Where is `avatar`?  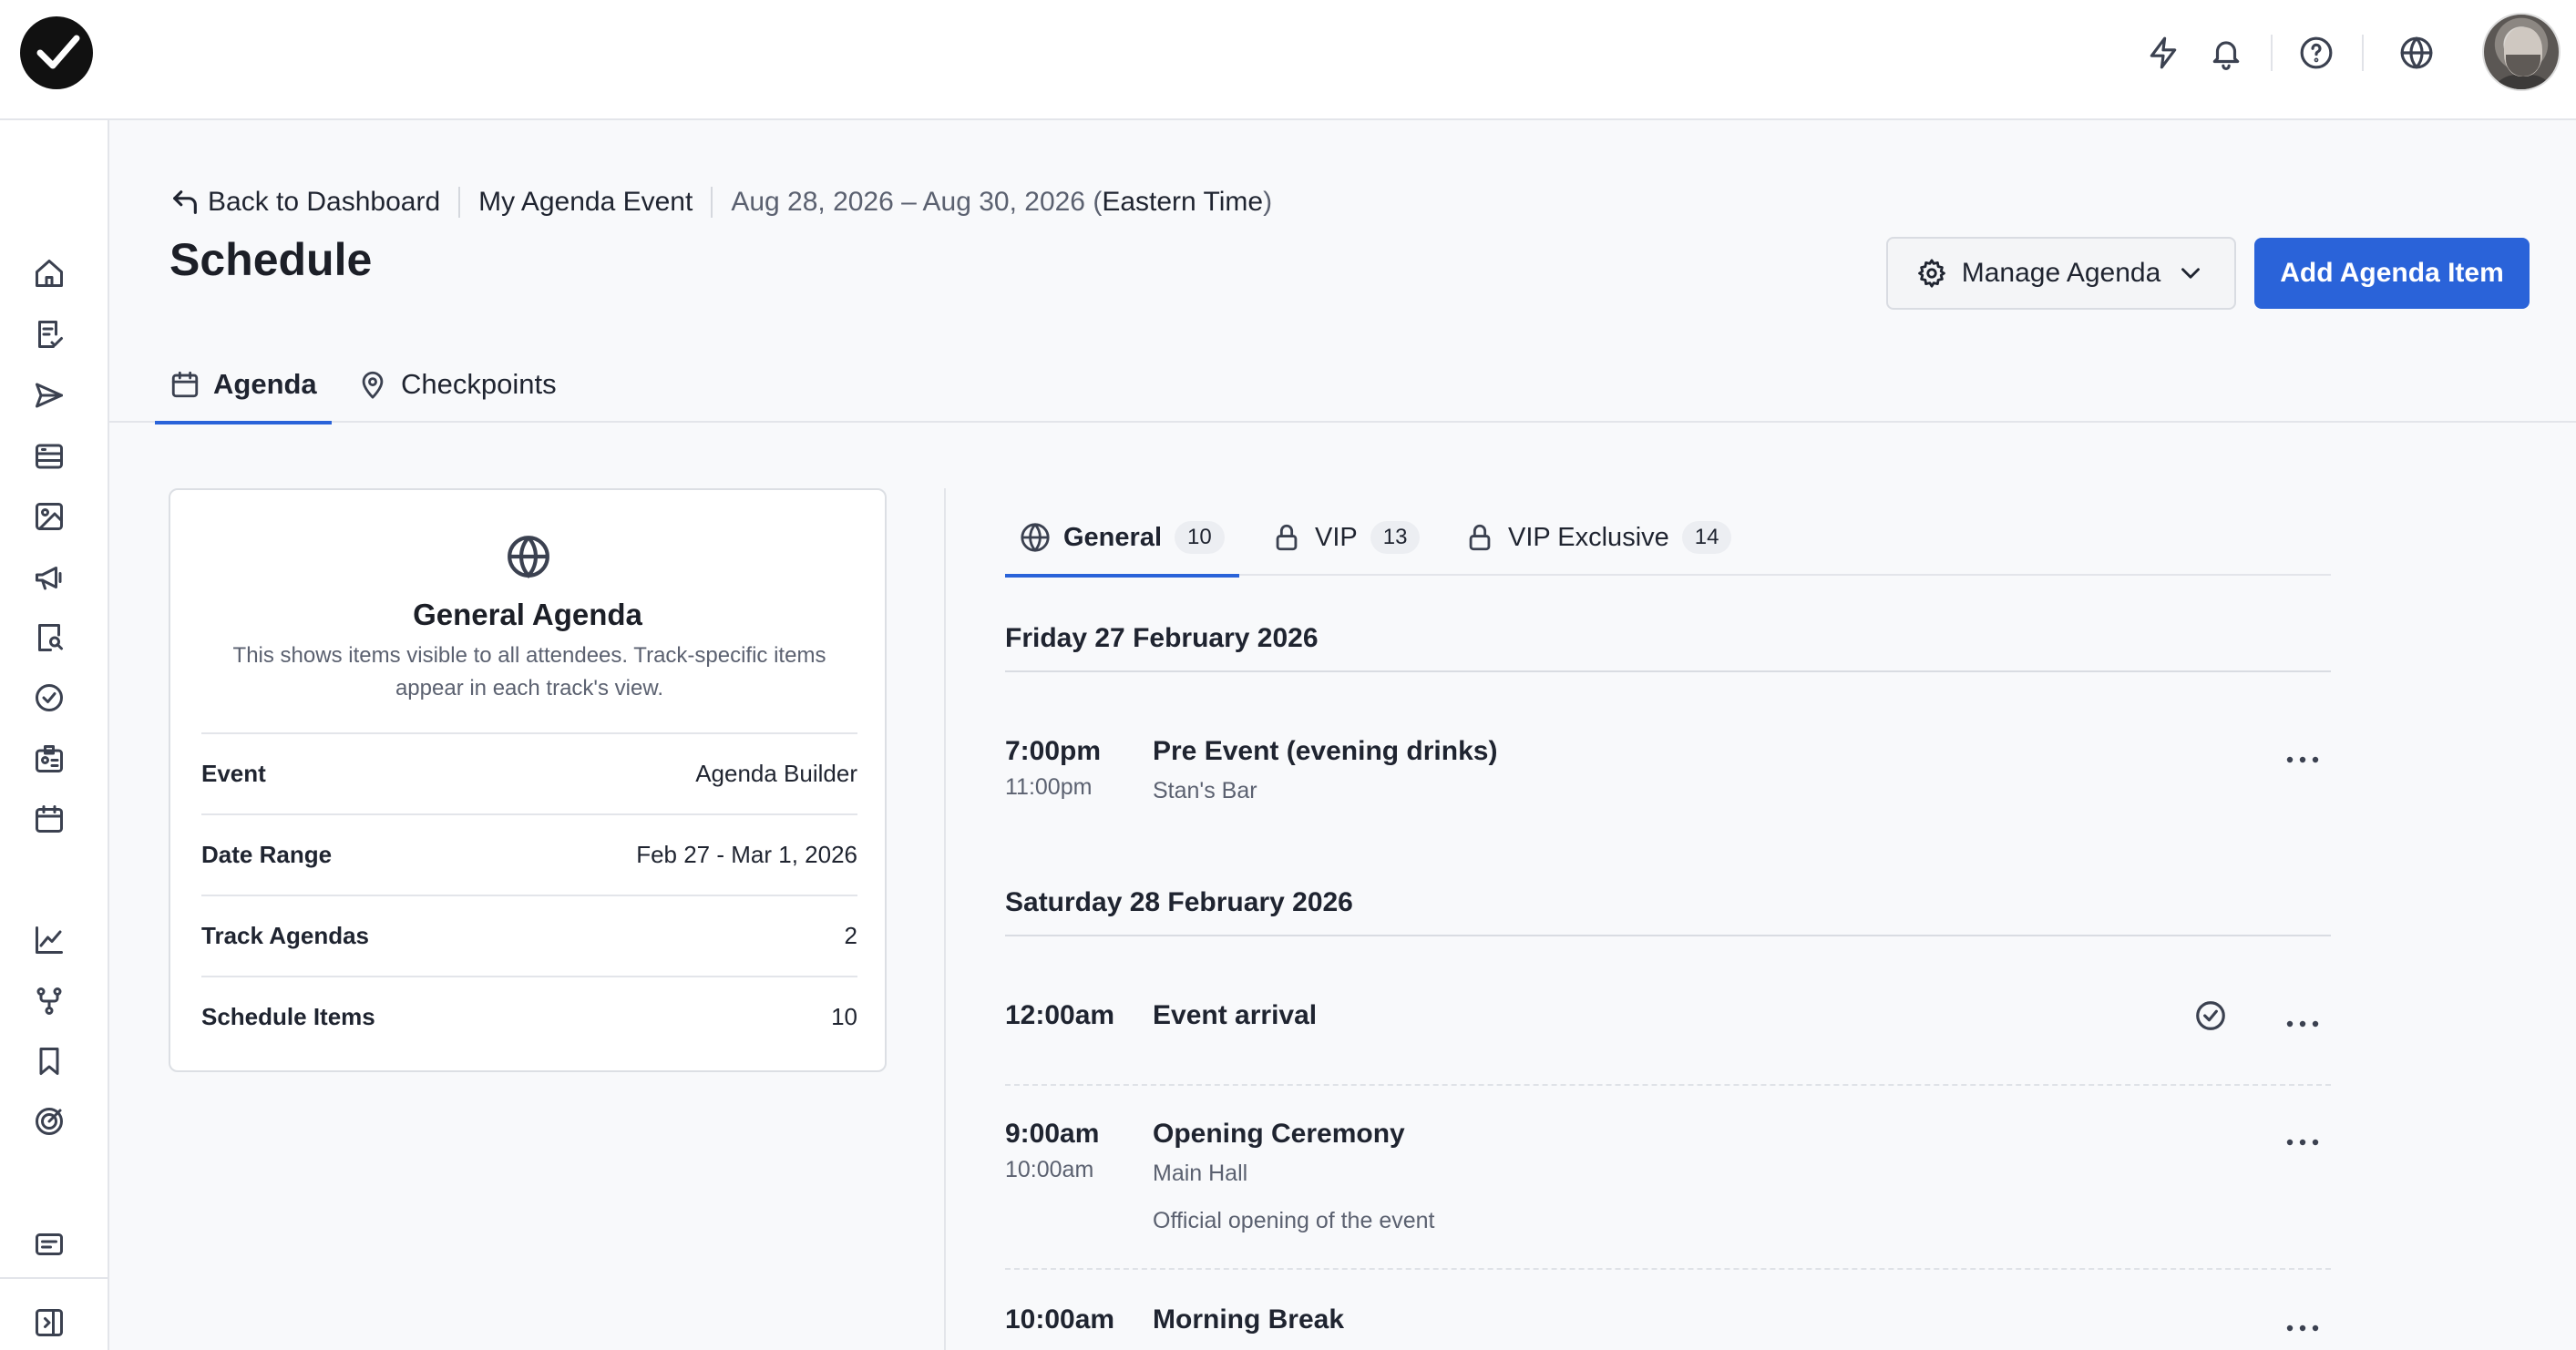
avatar is located at coordinates (2521, 52).